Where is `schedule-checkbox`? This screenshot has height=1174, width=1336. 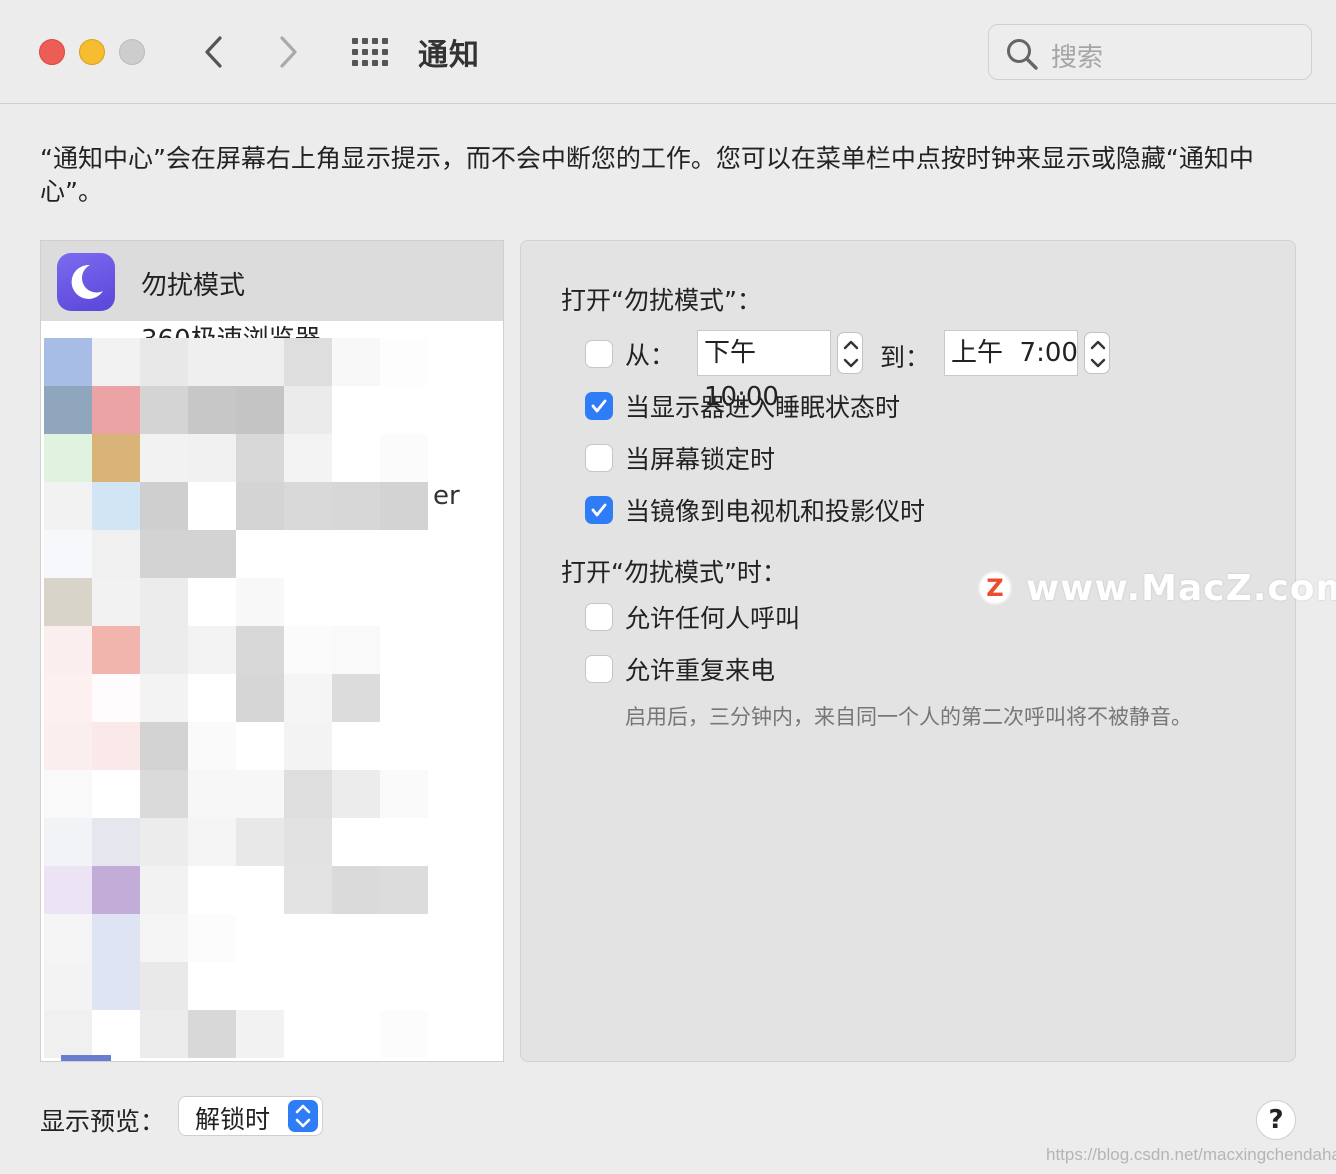
schedule-checkbox is located at coordinates (599, 354).